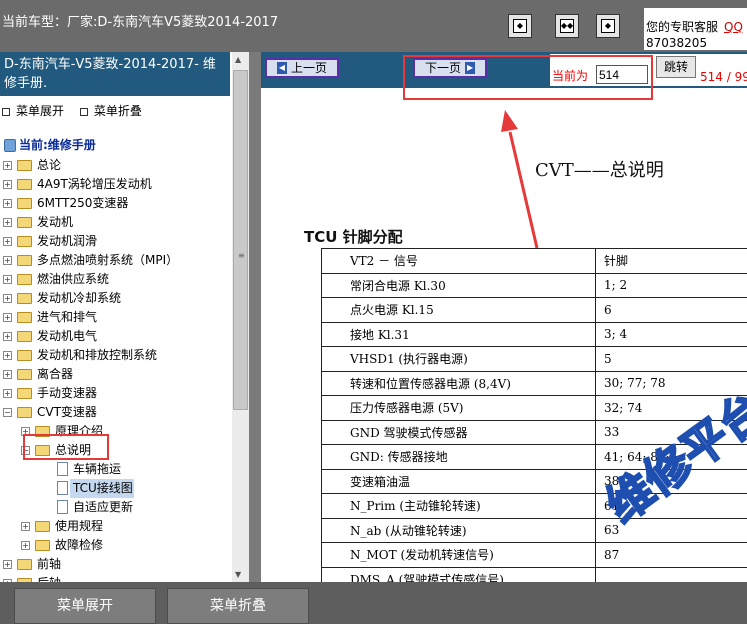 The width and height of the screenshot is (747, 624). What do you see at coordinates (95, 488) in the screenshot?
I see `tree-node-tcu-wiring: TCU接线图` at bounding box center [95, 488].